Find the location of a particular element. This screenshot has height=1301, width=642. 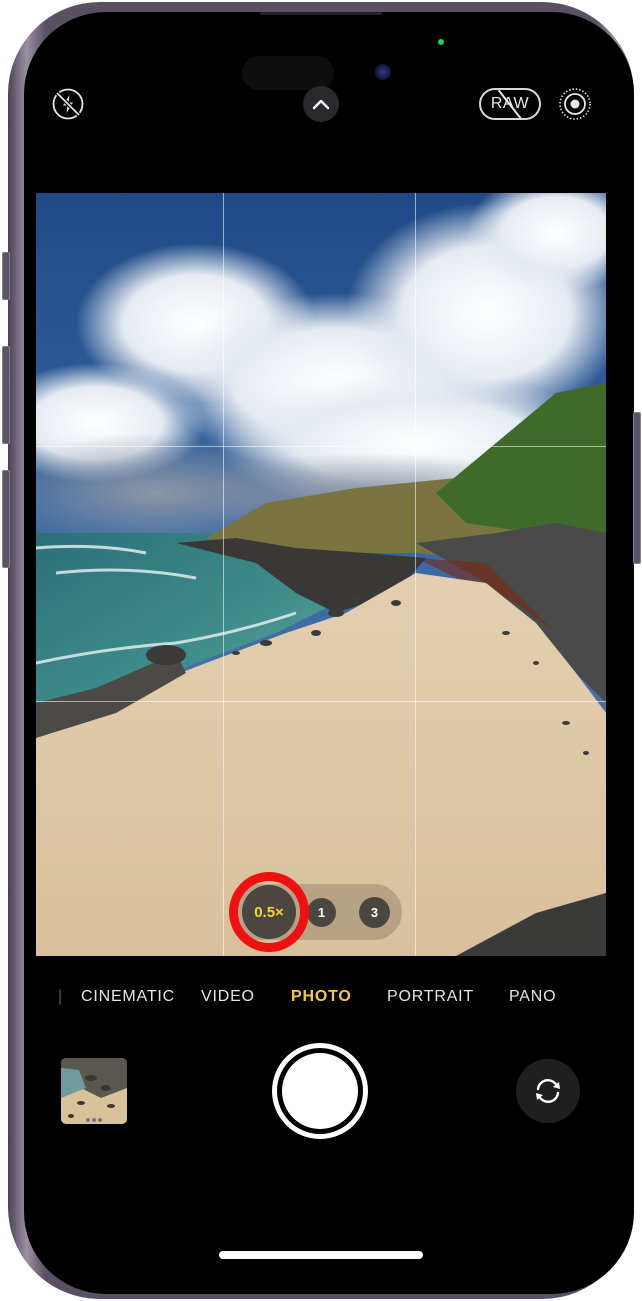

photo-thumbnail-image is located at coordinates (94, 1091).